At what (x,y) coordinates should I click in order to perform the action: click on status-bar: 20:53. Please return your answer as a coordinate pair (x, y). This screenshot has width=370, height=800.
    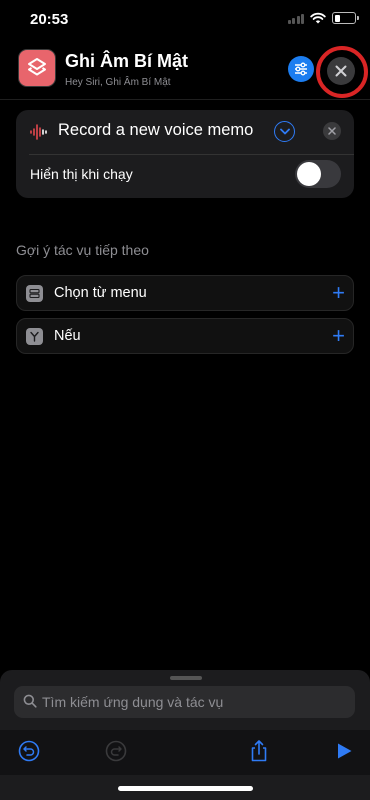
    Looking at the image, I should click on (185, 20).